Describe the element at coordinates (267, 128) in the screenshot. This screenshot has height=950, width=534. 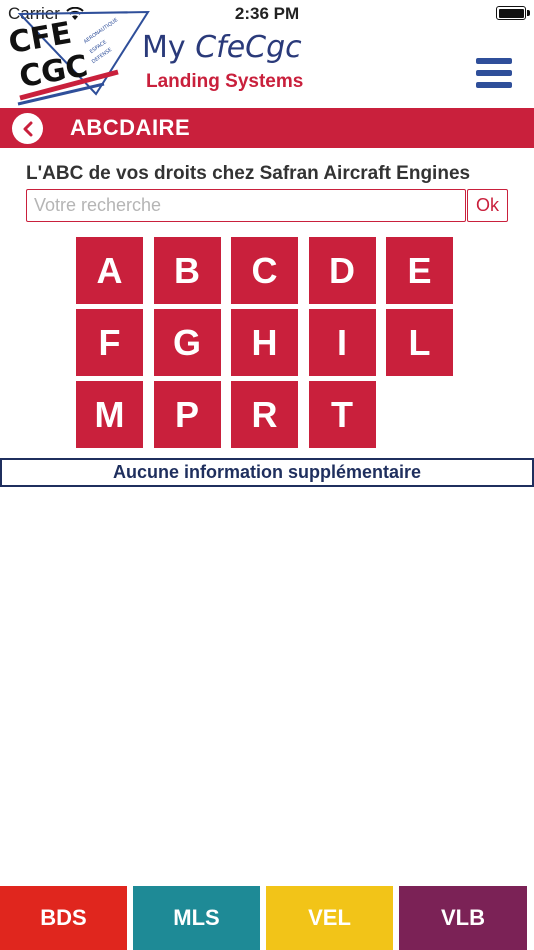
I see `title-bar: ABCDAIRE` at that location.